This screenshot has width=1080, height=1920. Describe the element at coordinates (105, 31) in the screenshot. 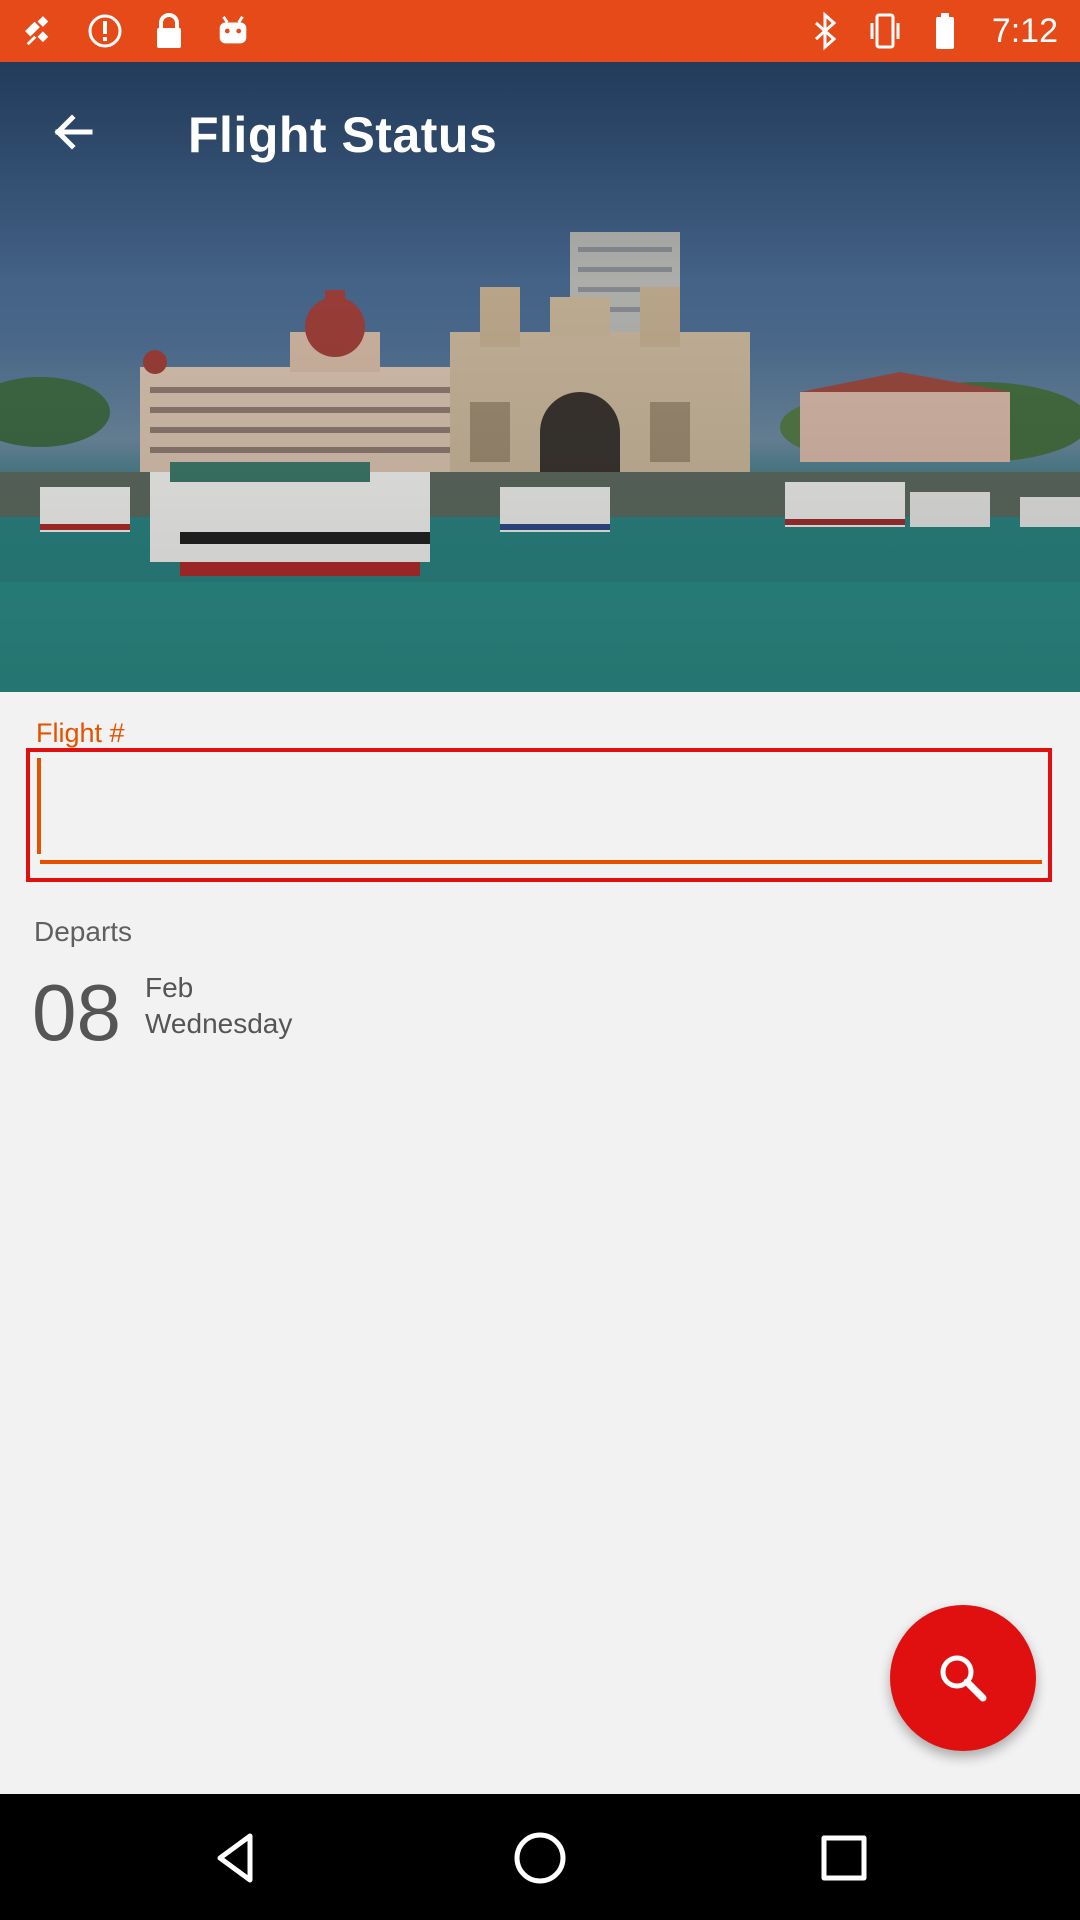

I see `alert-icon` at that location.